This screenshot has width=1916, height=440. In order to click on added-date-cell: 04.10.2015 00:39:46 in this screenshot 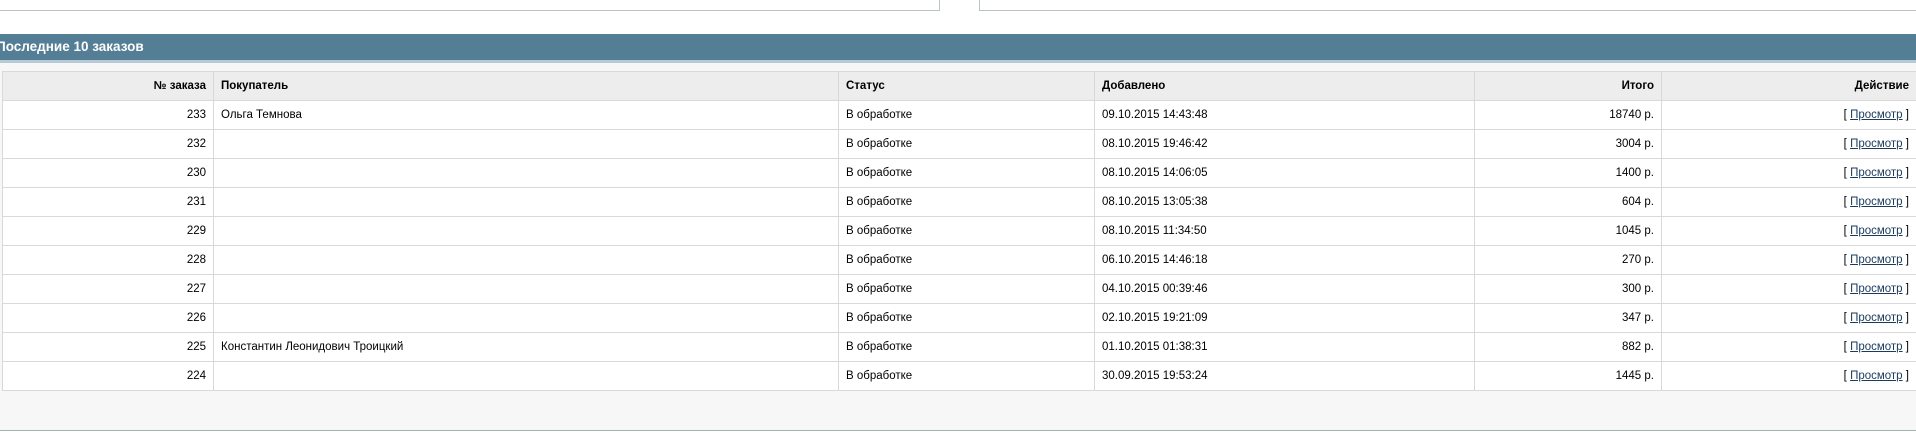, I will do `click(1284, 289)`.